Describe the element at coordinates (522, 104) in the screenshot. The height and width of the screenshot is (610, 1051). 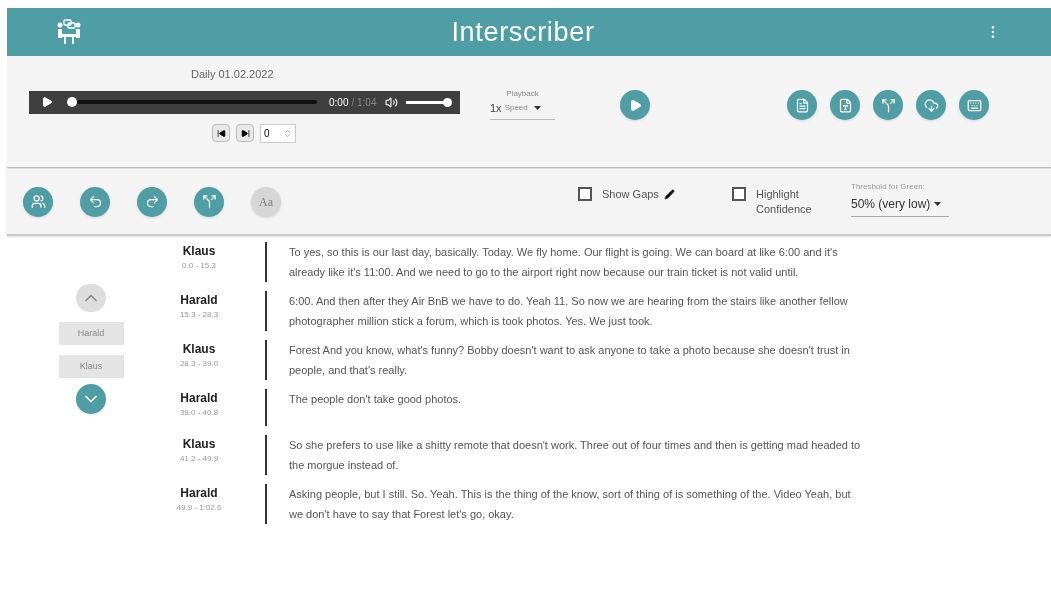
I see `speed-select: Playback 1x Speed` at that location.